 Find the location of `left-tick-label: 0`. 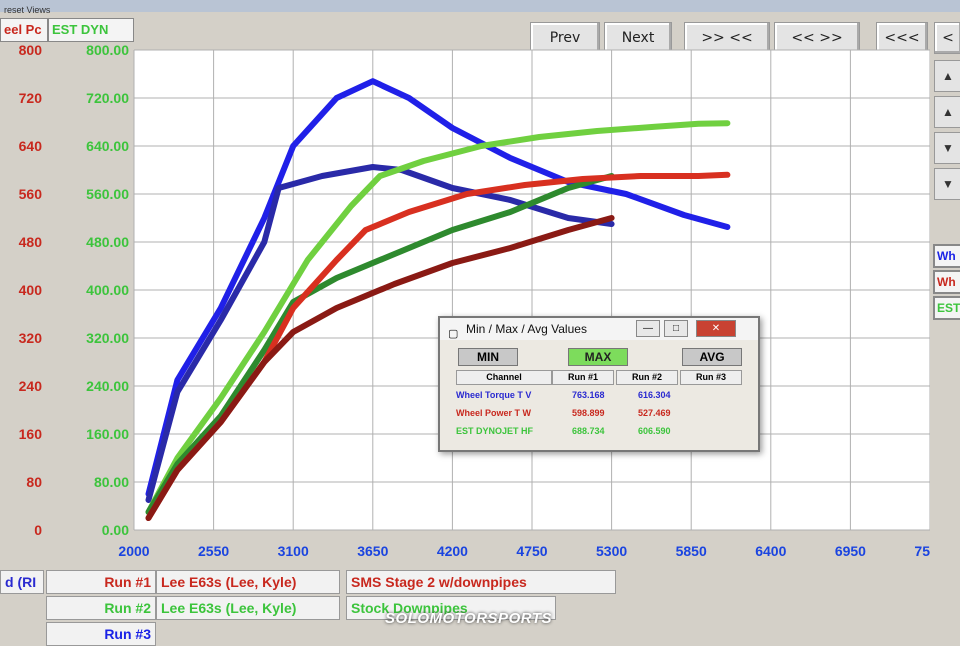

left-tick-label: 0 is located at coordinates (38, 530).